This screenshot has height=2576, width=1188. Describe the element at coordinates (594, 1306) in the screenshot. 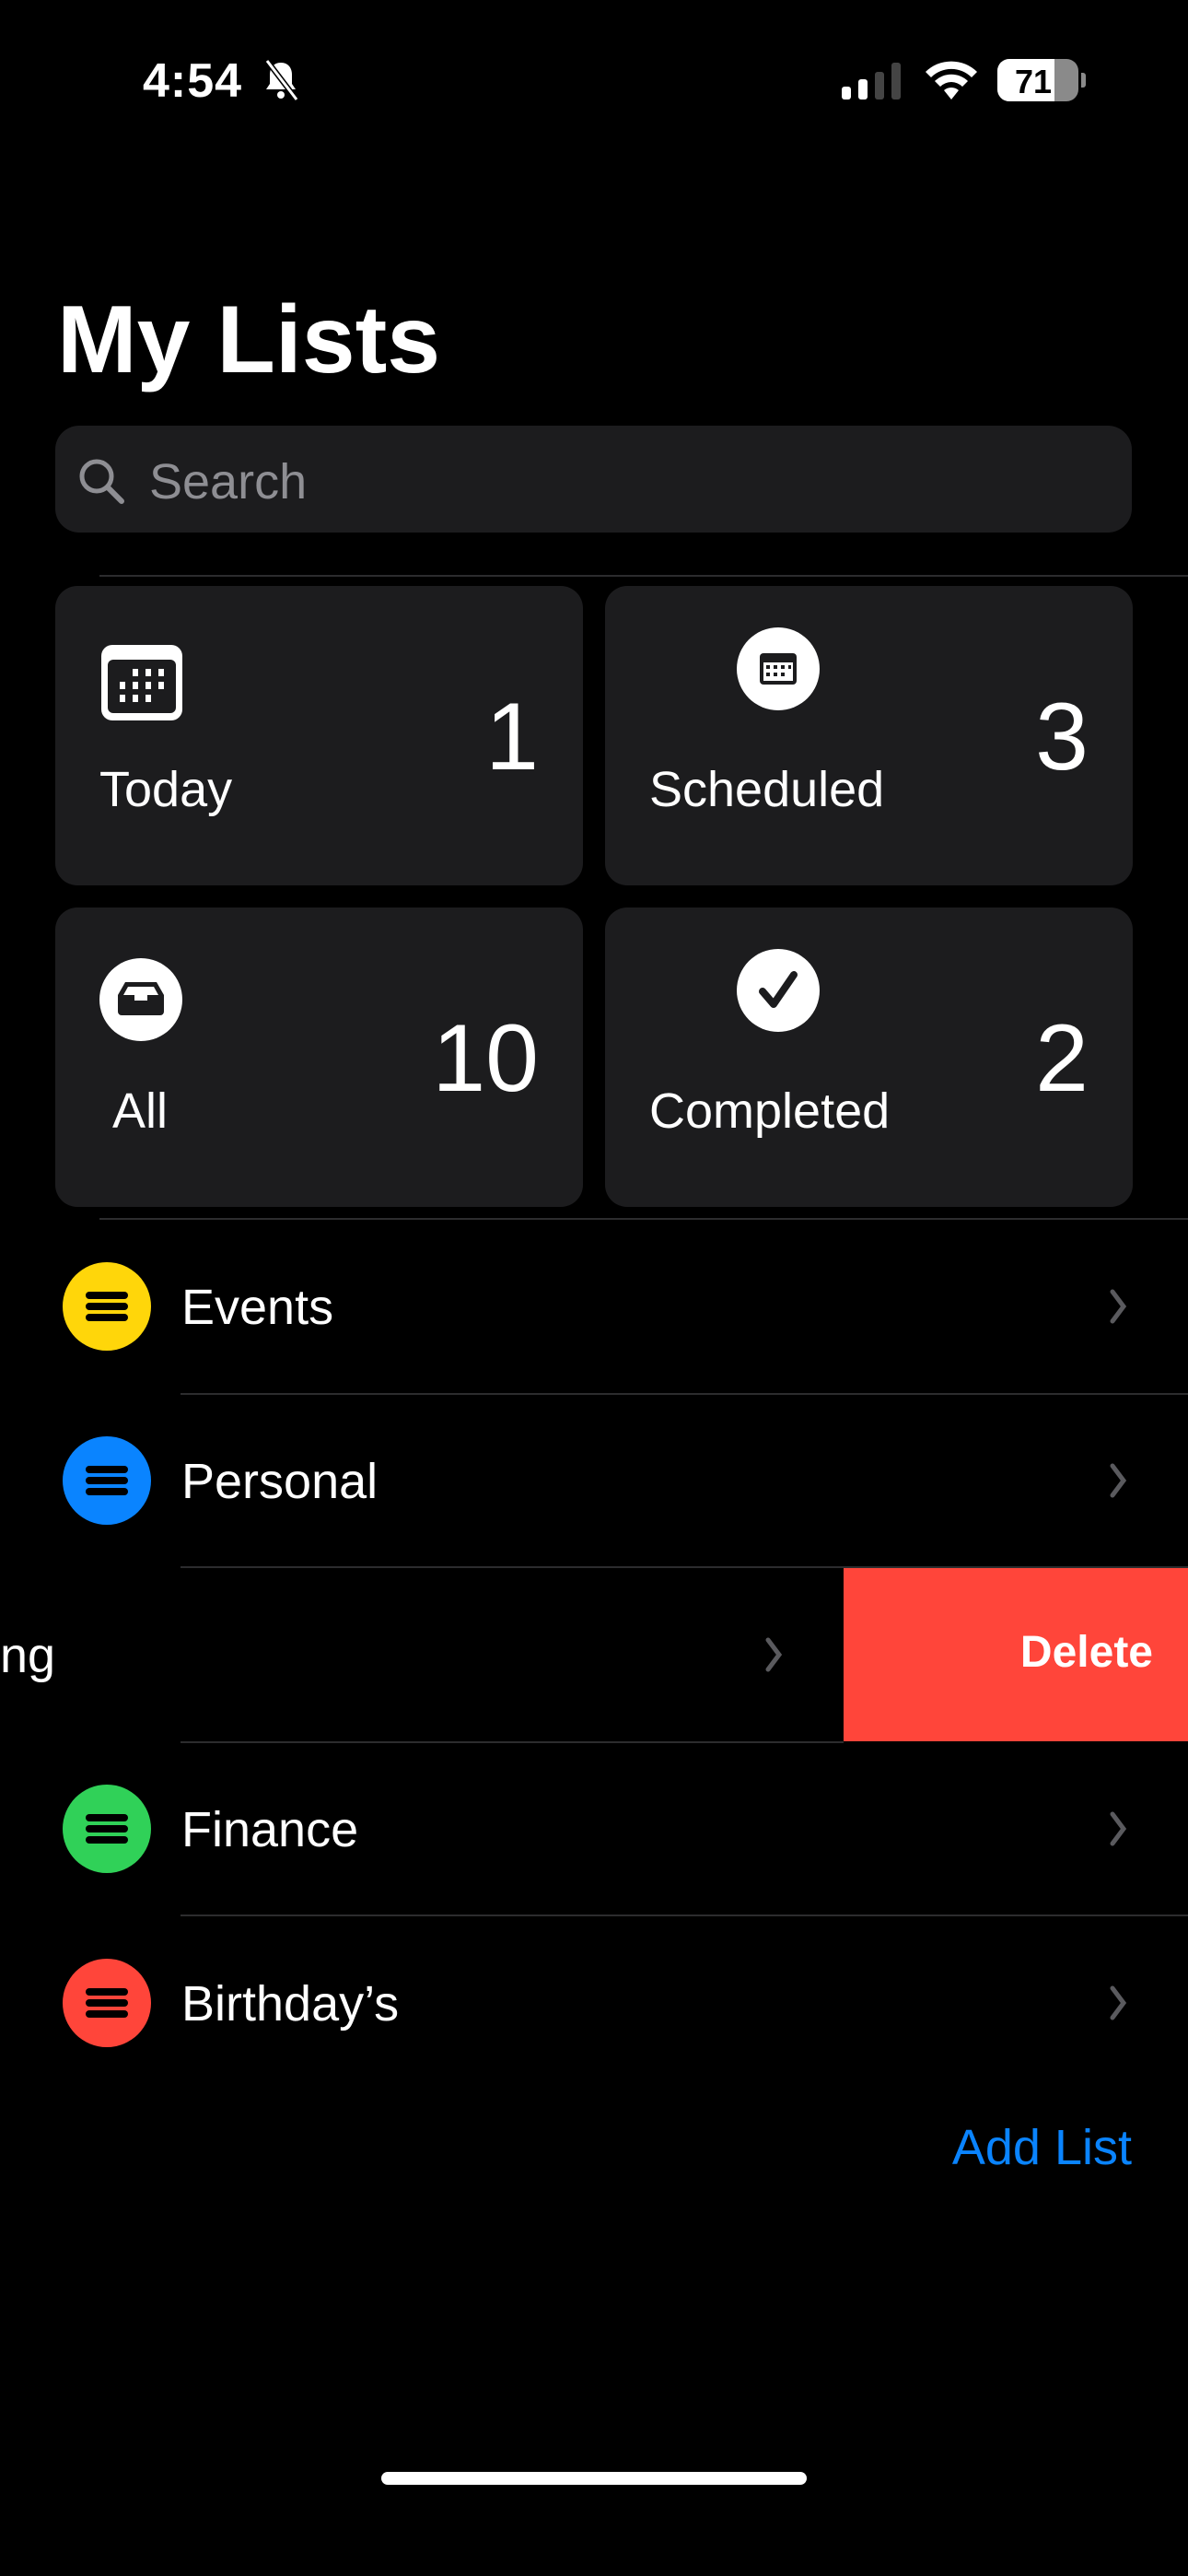

I see `list-item-events: Events` at that location.